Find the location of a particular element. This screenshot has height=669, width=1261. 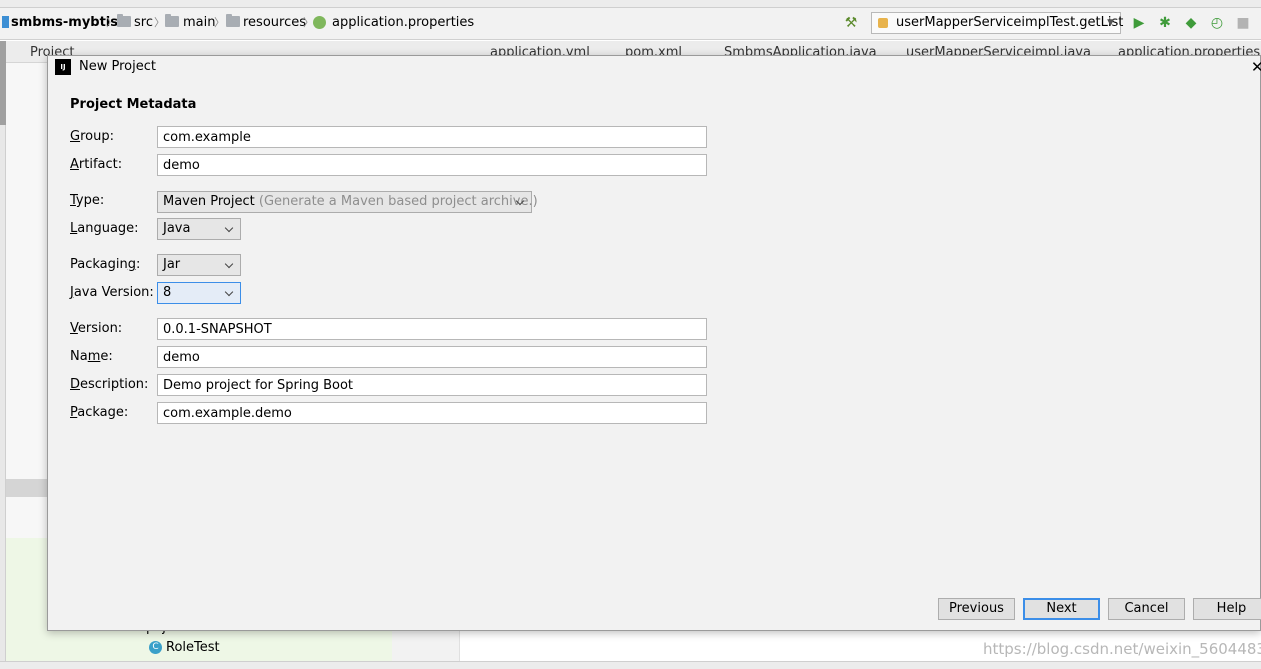

type-select-value: Maven Project is located at coordinates (209, 201).